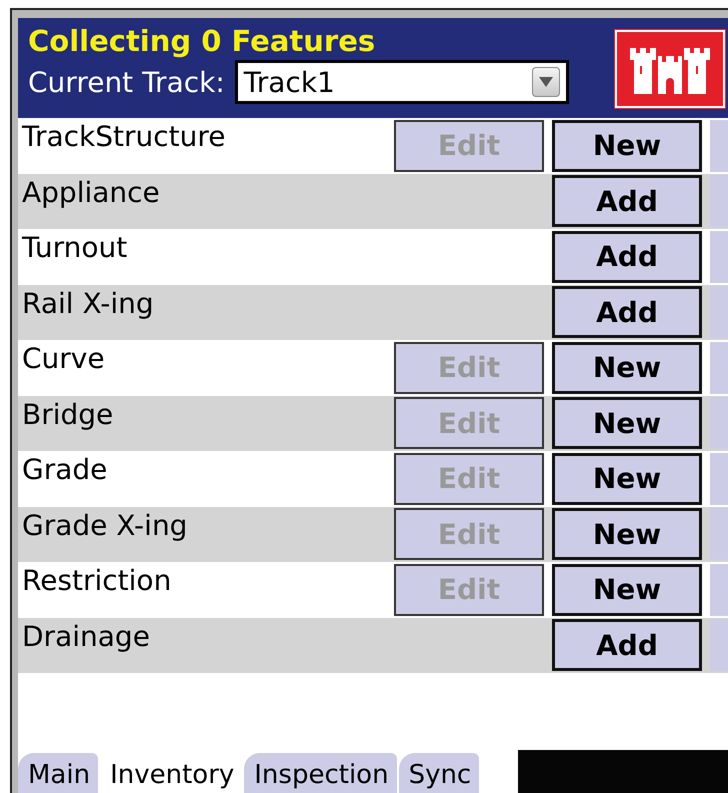 The width and height of the screenshot is (728, 793). What do you see at coordinates (439, 773) in the screenshot?
I see `tab: Sync` at bounding box center [439, 773].